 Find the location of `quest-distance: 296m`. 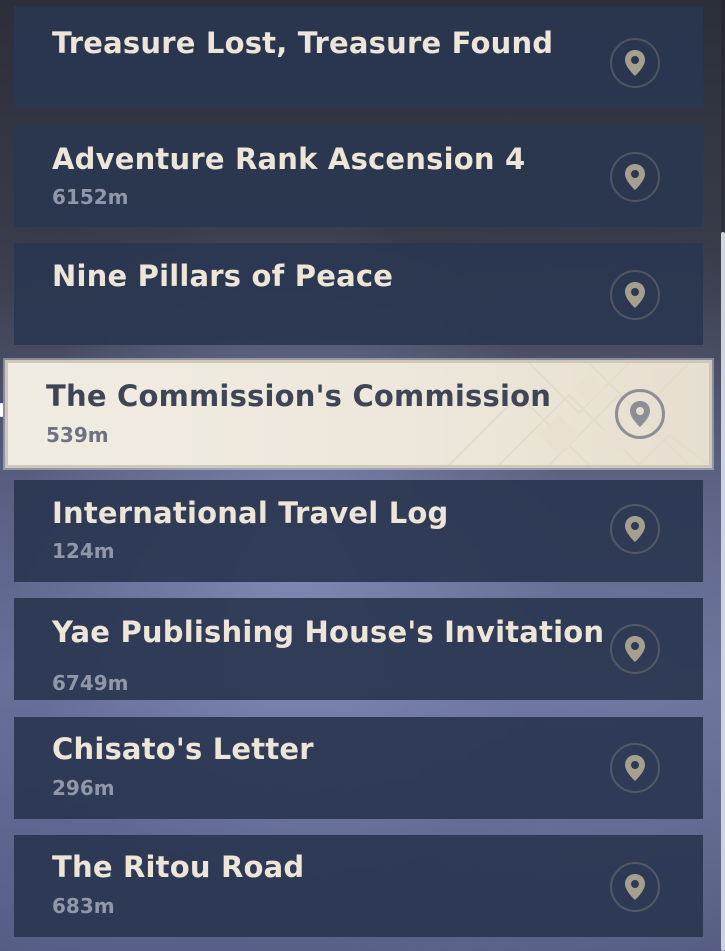

quest-distance: 296m is located at coordinates (83, 788).